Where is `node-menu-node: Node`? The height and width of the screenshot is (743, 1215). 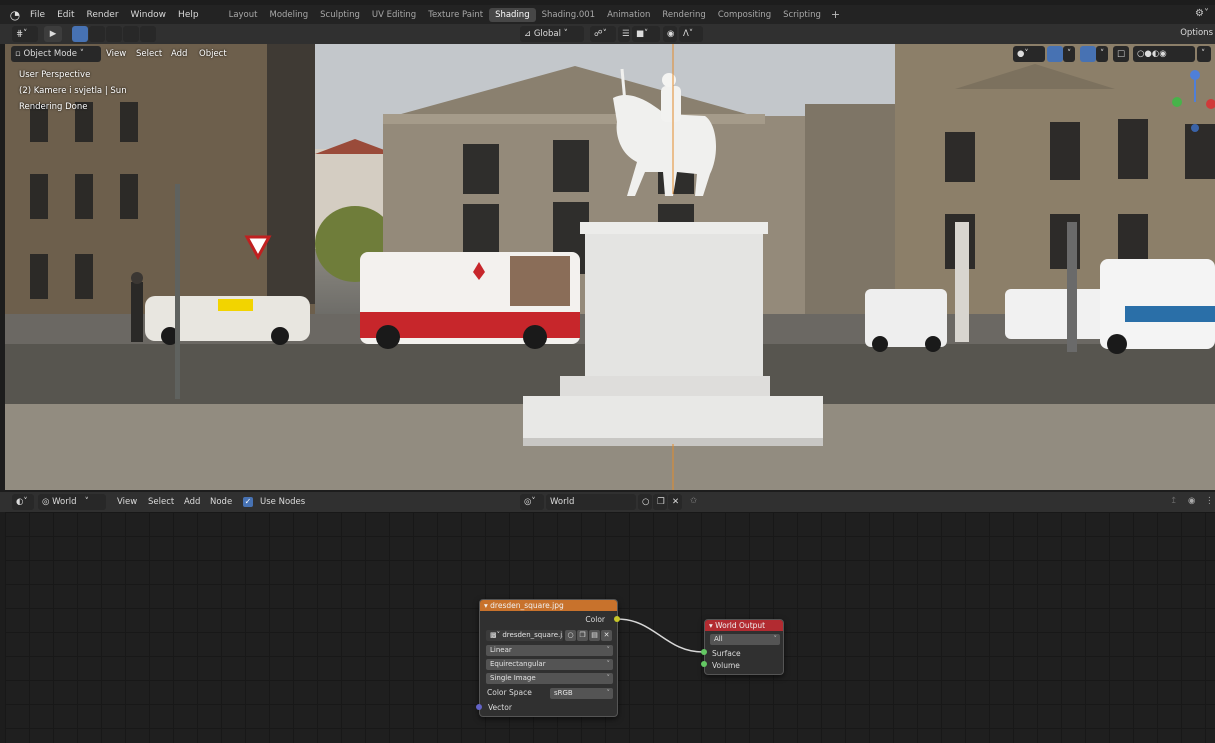 node-menu-node: Node is located at coordinates (221, 502).